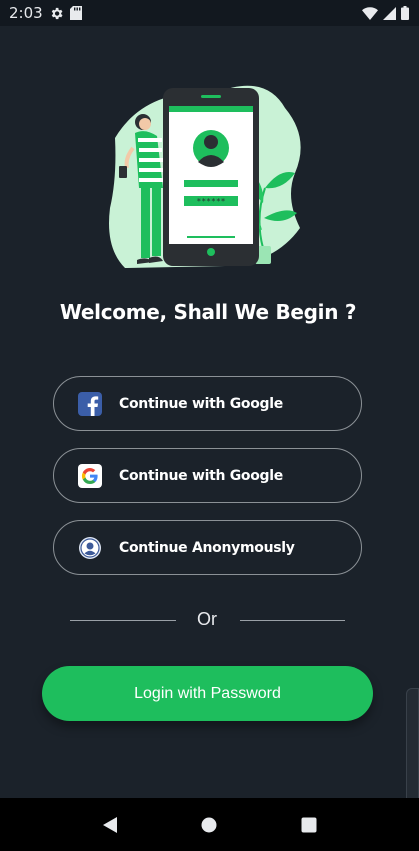 This screenshot has width=419, height=851. I want to click on sd-card-icon, so click(75, 13).